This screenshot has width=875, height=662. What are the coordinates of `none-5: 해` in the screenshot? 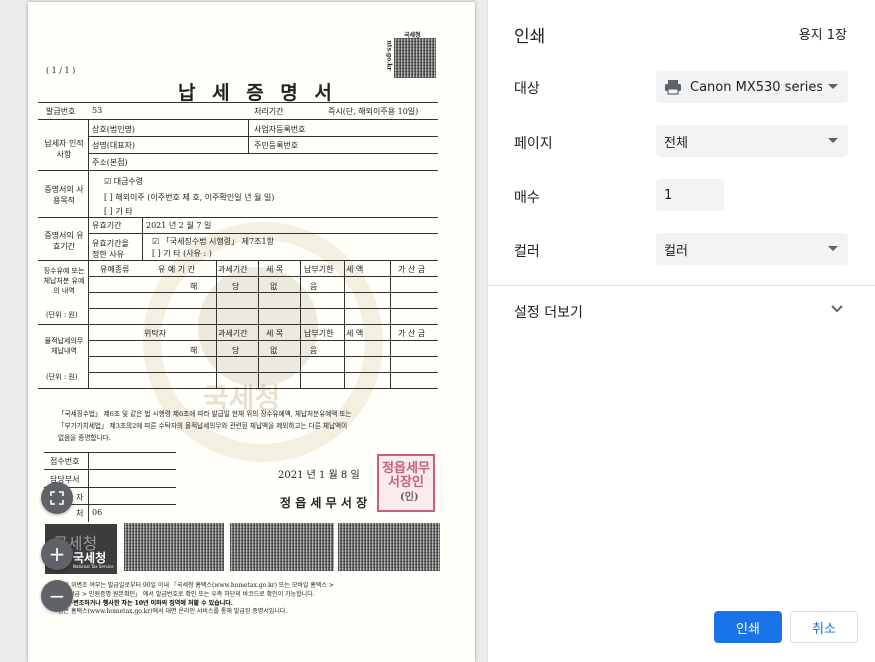 It's located at (194, 350).